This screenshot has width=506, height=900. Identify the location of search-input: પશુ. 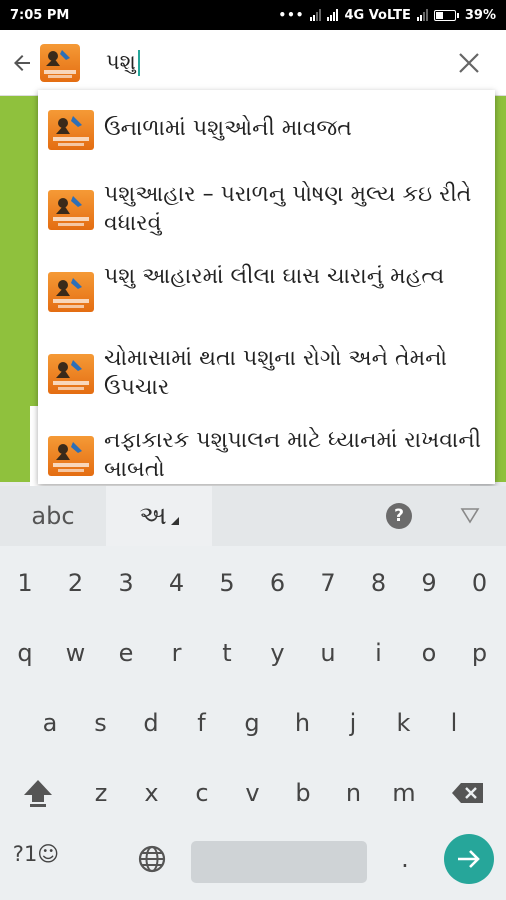
(256, 63).